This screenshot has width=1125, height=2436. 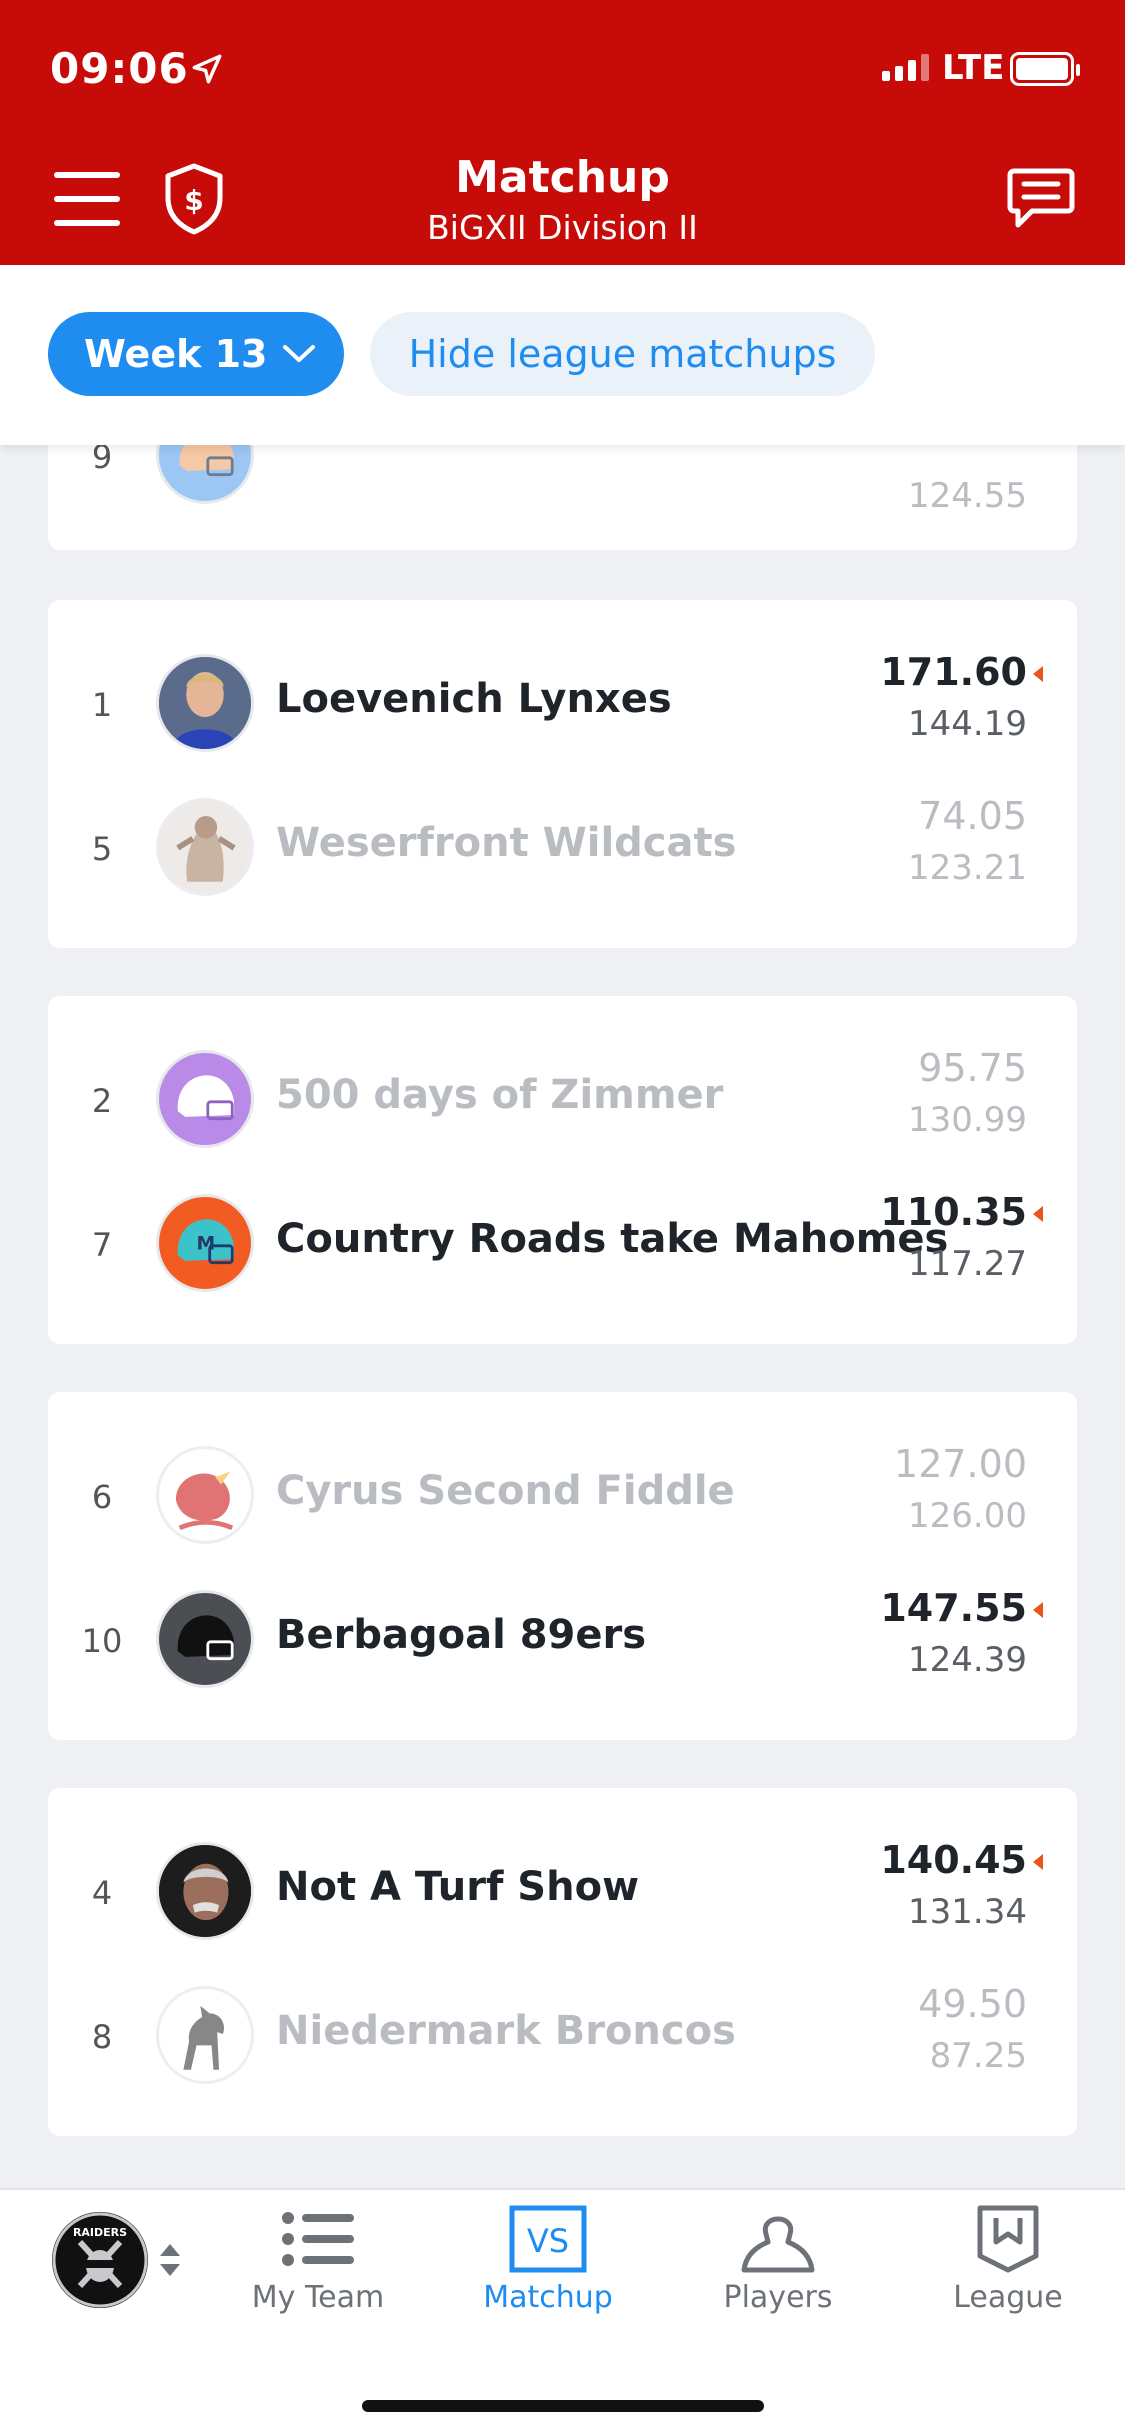 I want to click on week-selector-button: Week 13, so click(x=196, y=354).